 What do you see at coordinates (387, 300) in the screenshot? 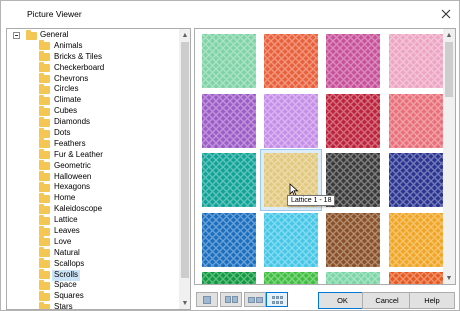
I see `cancel-button: Cancel` at bounding box center [387, 300].